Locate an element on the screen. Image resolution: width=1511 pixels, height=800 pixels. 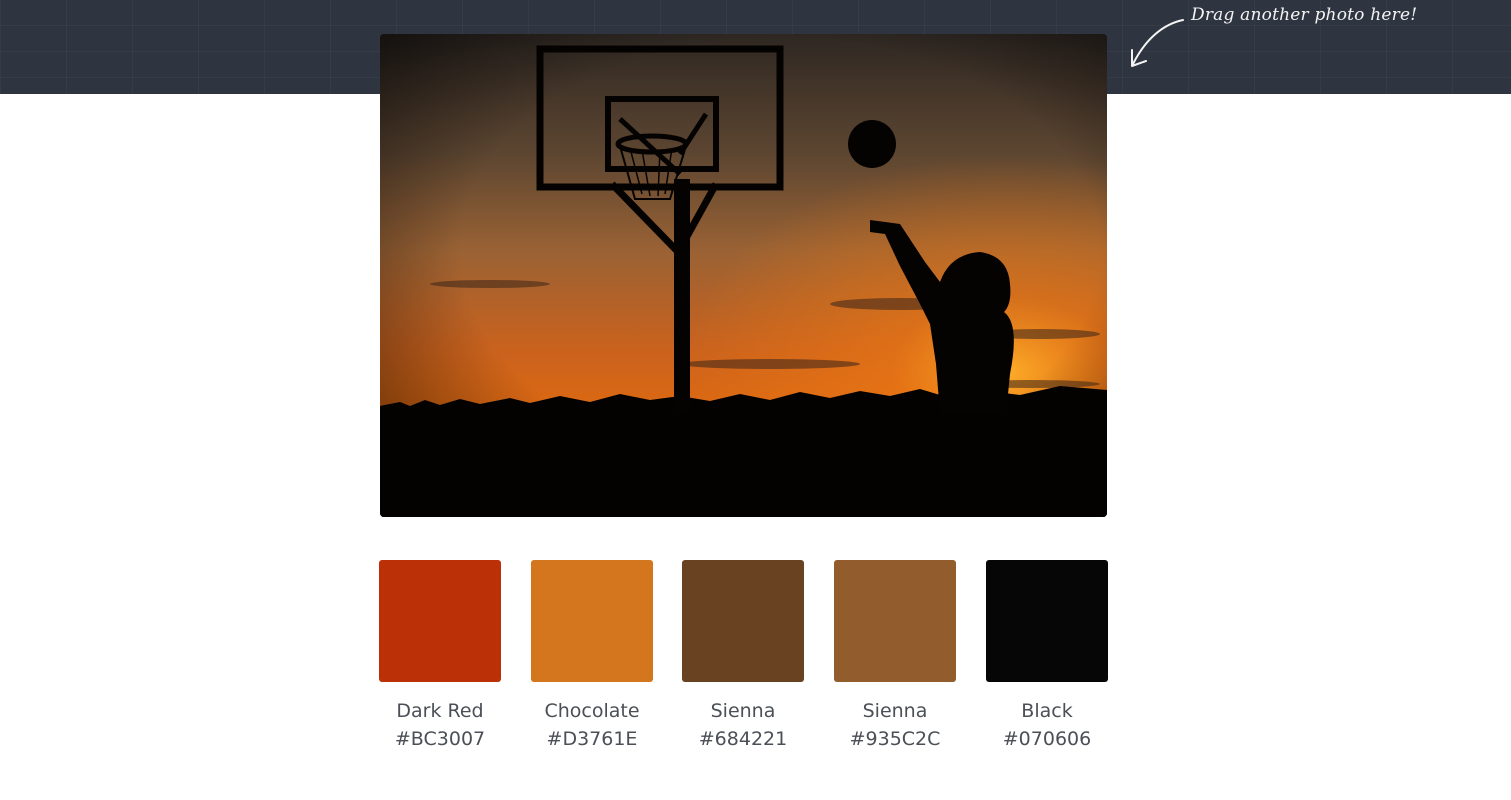
color-swatch-sienna-light is located at coordinates (895, 621).